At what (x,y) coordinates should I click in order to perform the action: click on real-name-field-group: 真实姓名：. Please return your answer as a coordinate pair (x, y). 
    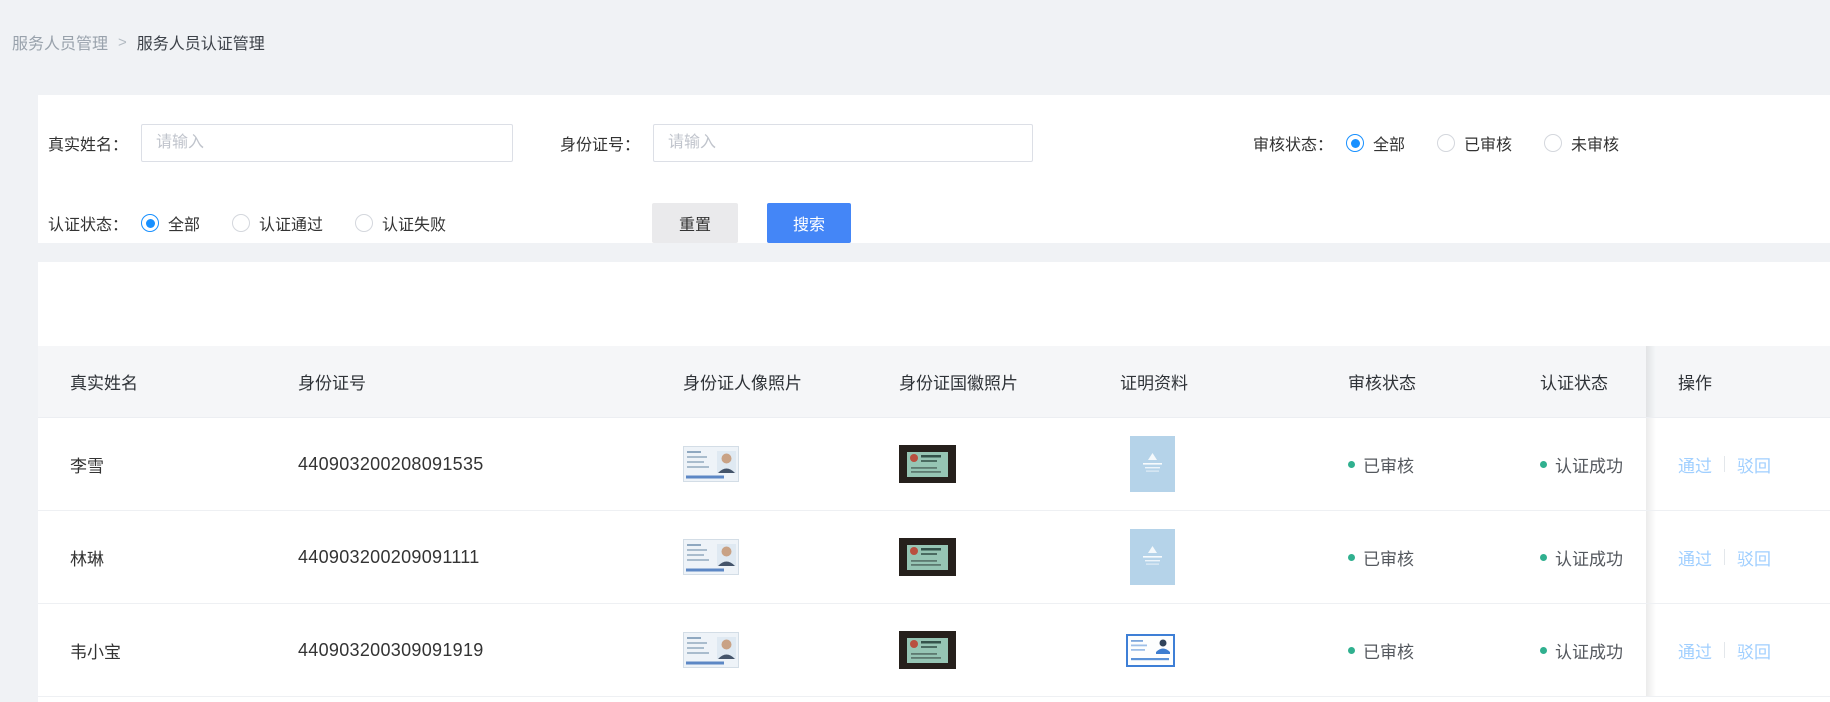
    Looking at the image, I should click on (281, 143).